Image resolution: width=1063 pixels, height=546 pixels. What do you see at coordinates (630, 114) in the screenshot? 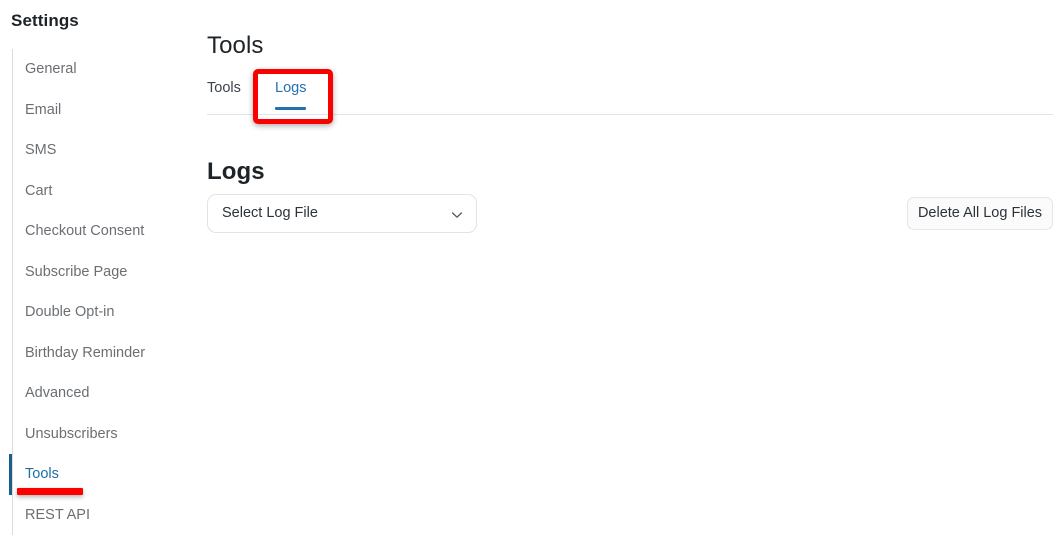
I see `tab-bar-divider` at bounding box center [630, 114].